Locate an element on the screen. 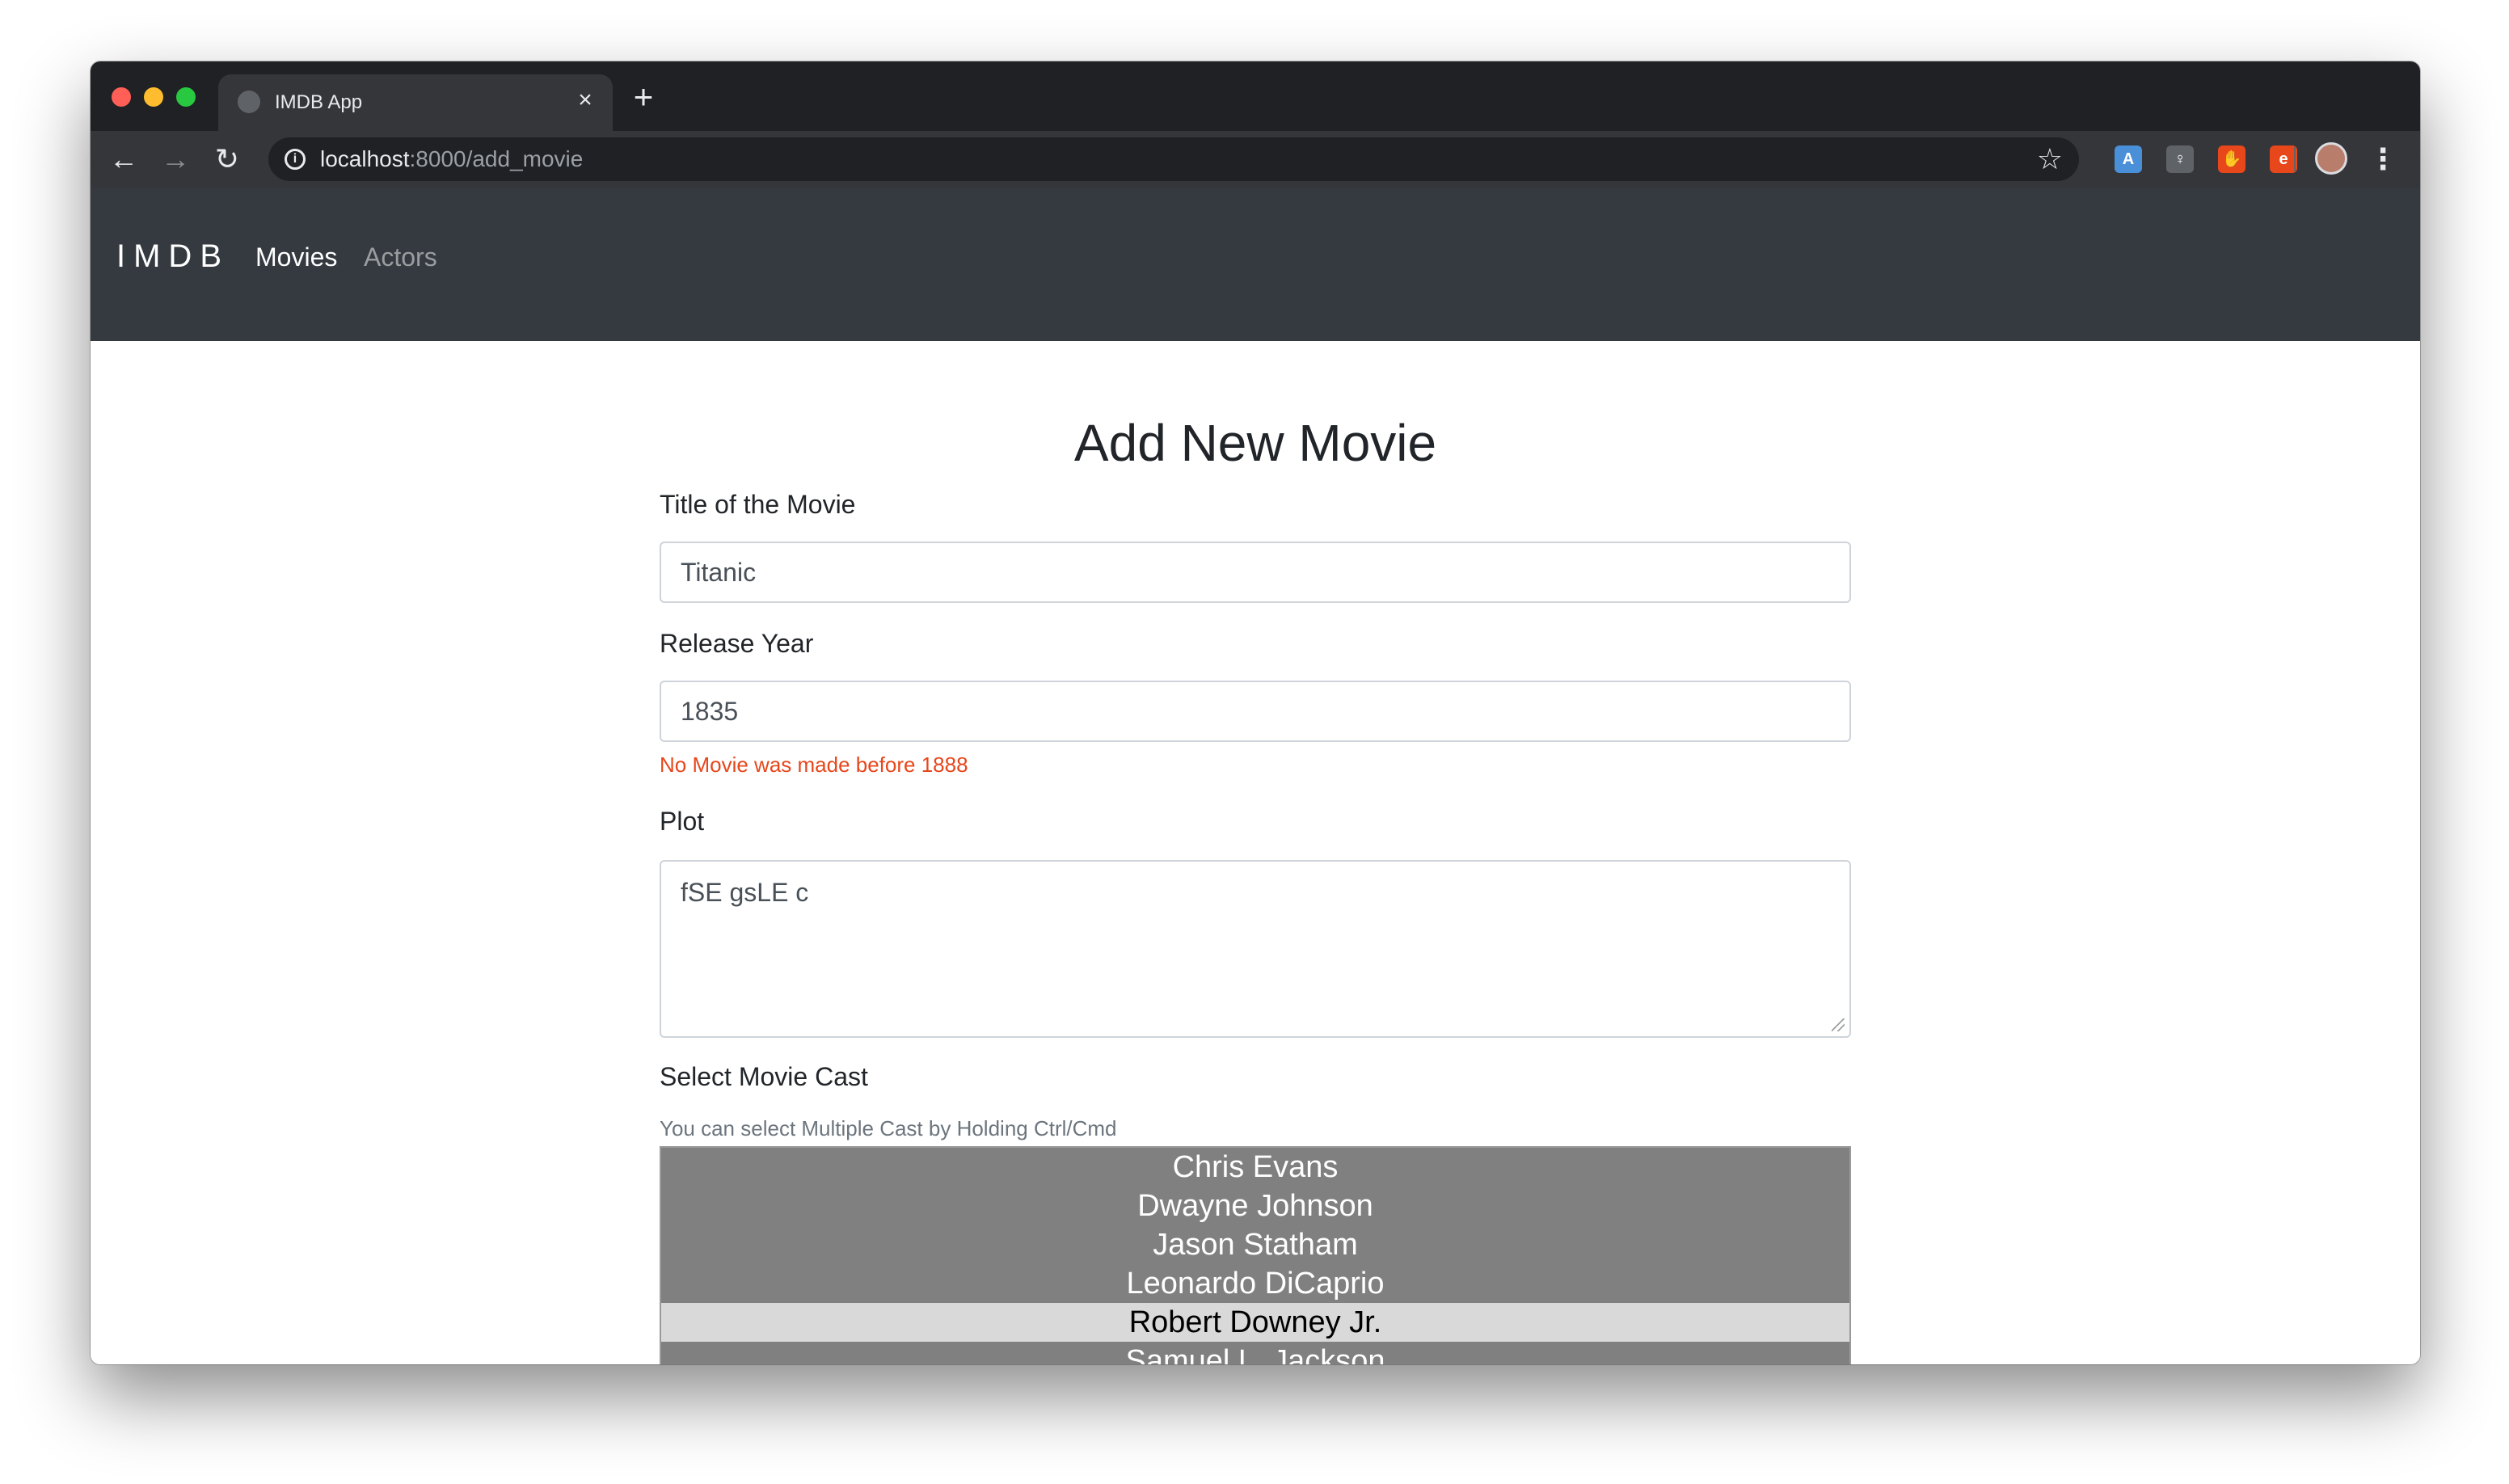 Image resolution: width=2509 pixels, height=1484 pixels. url-path: :8000/add_movie is located at coordinates (496, 158).